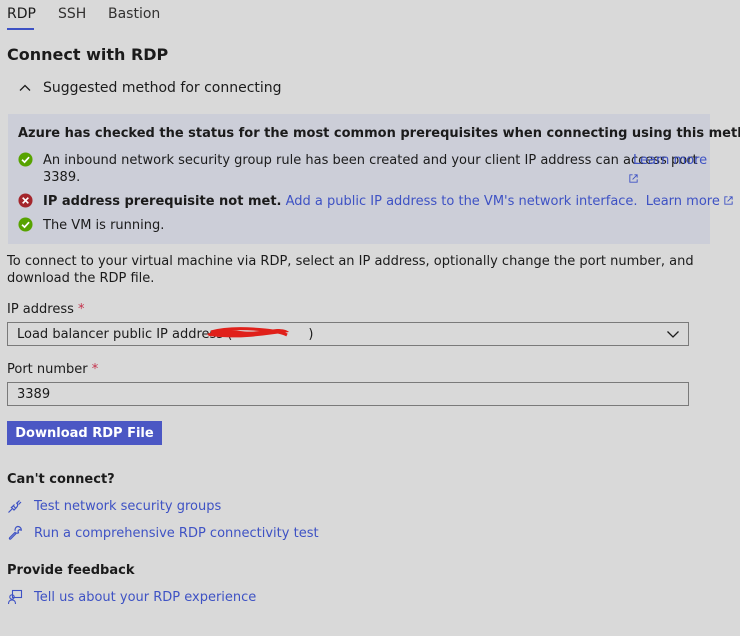 The width and height of the screenshot is (740, 636). What do you see at coordinates (311, 334) in the screenshot?
I see `ip-address-value-suffix: )` at bounding box center [311, 334].